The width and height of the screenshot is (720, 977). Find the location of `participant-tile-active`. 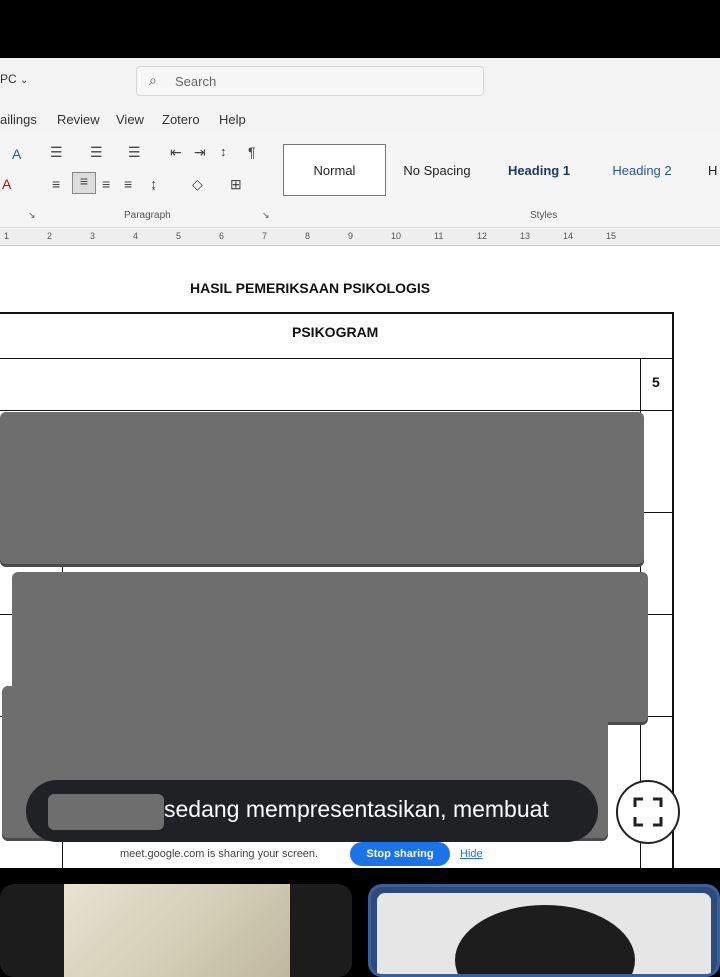

participant-tile-active is located at coordinates (544, 930).